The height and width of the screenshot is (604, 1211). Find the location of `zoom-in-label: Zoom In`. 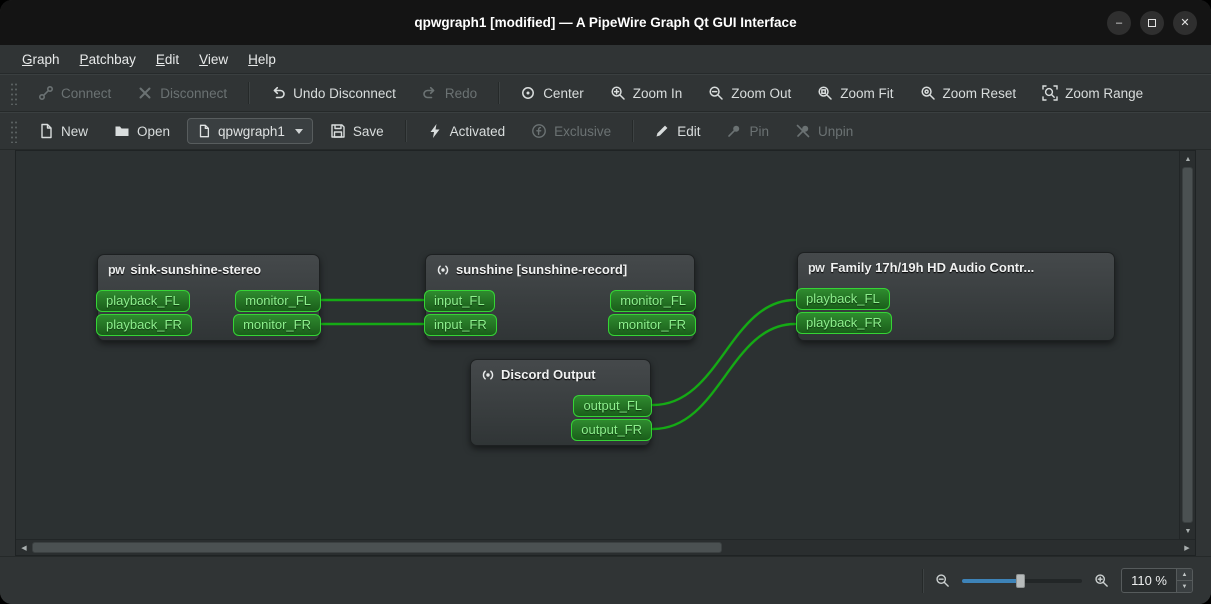

zoom-in-label: Zoom In is located at coordinates (657, 93).